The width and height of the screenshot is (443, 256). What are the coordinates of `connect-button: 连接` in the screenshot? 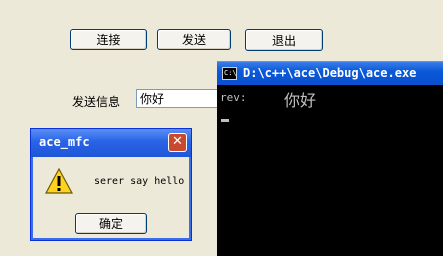 It's located at (108, 39).